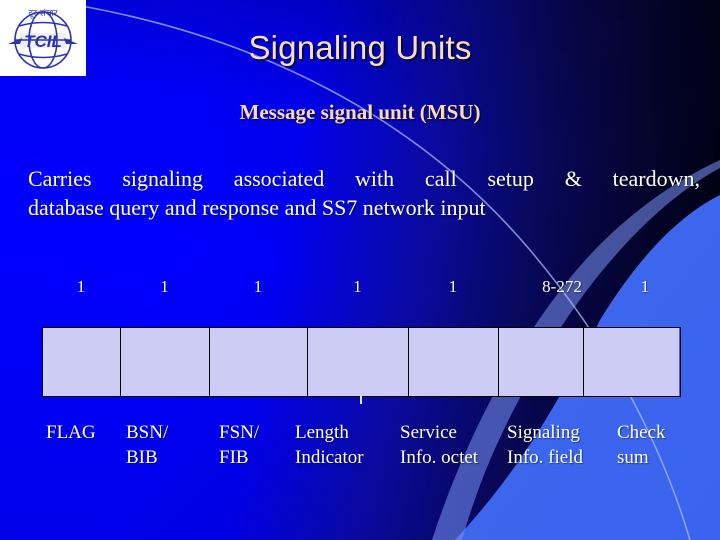  I want to click on tcil-devanagari-text: दूर संचार, so click(42, 13).